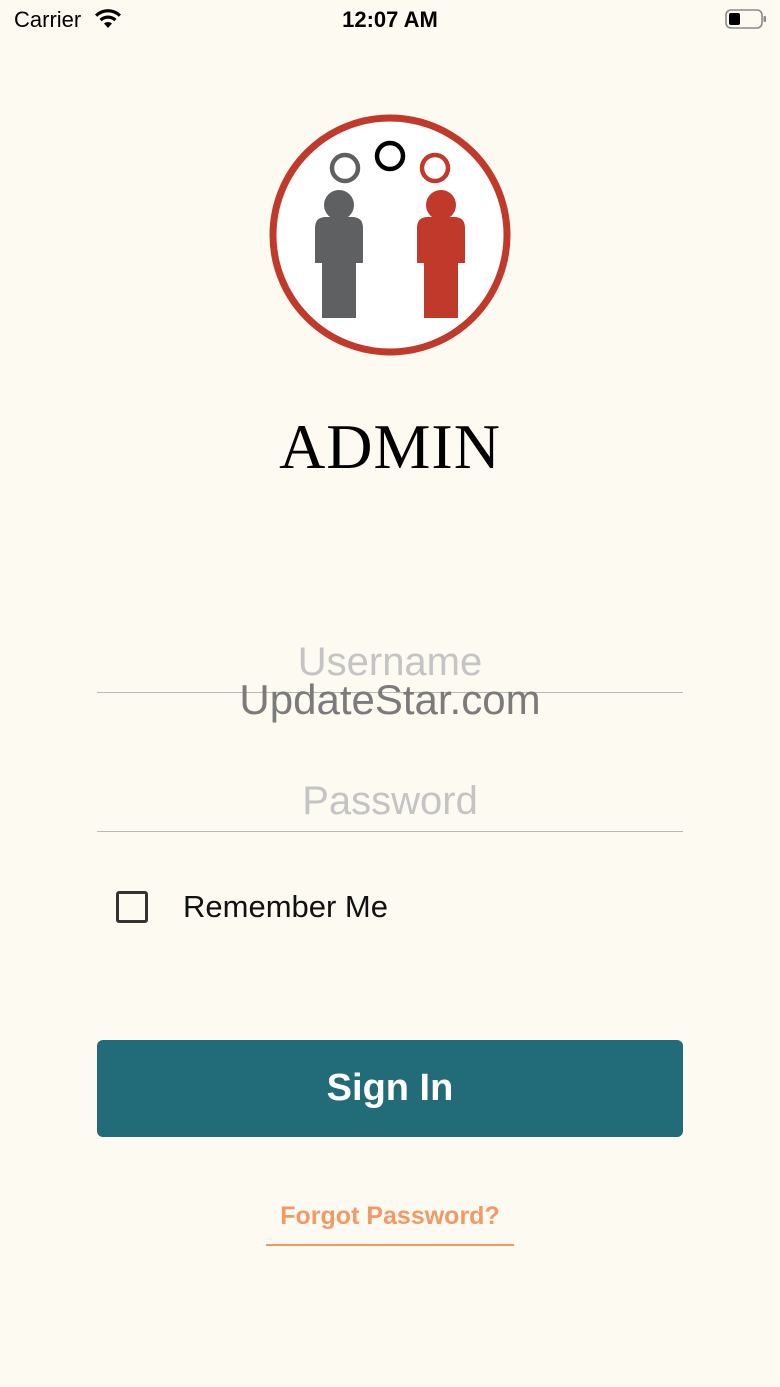 The image size is (780, 1387). Describe the element at coordinates (745, 19) in the screenshot. I see `battery-icon` at that location.